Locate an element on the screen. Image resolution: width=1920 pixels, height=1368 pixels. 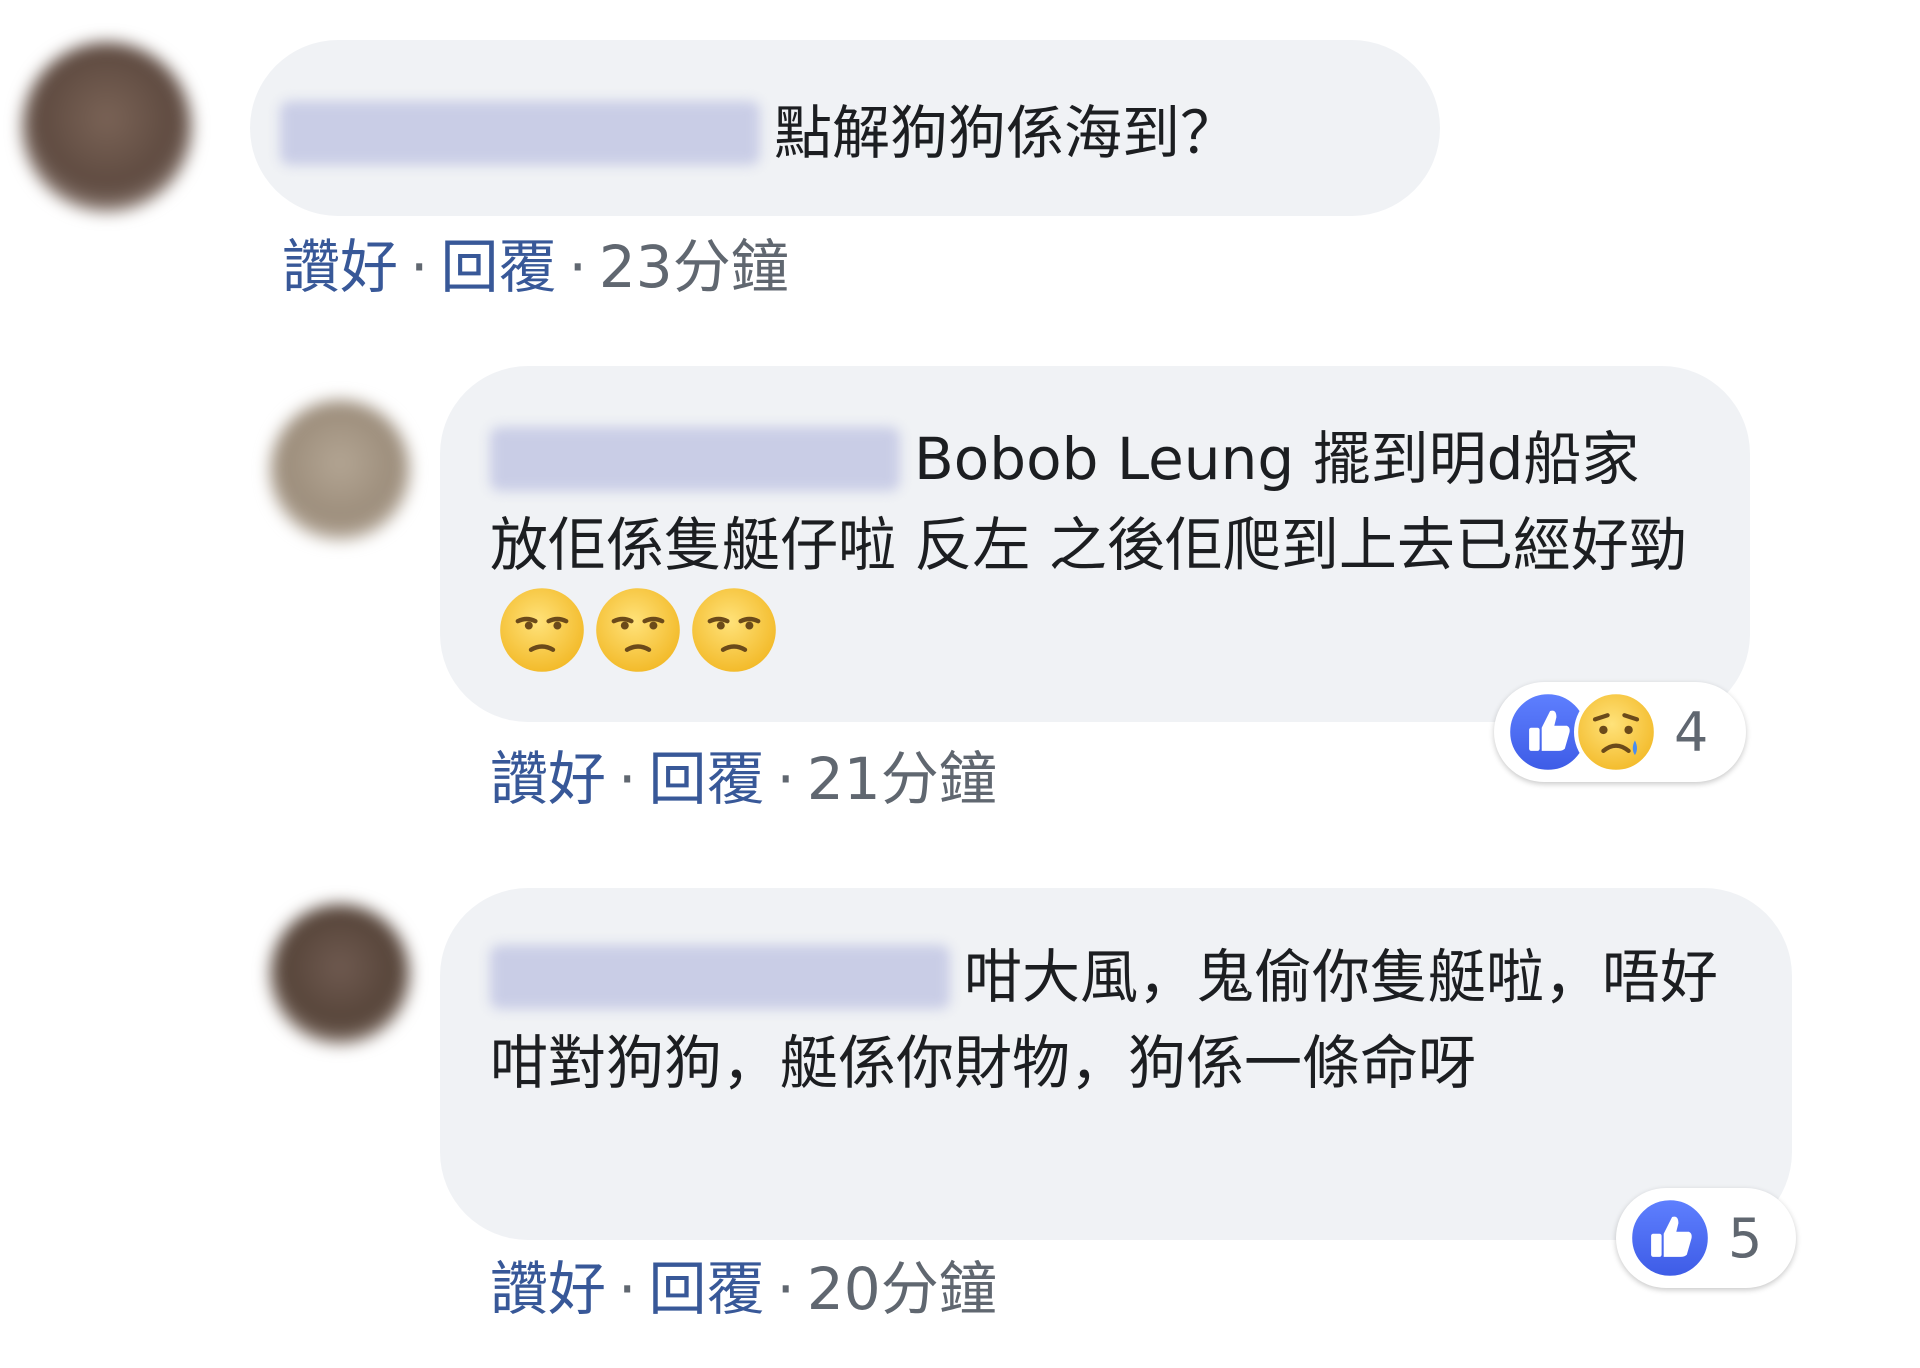
reactions-summary: 4 is located at coordinates (1620, 732).